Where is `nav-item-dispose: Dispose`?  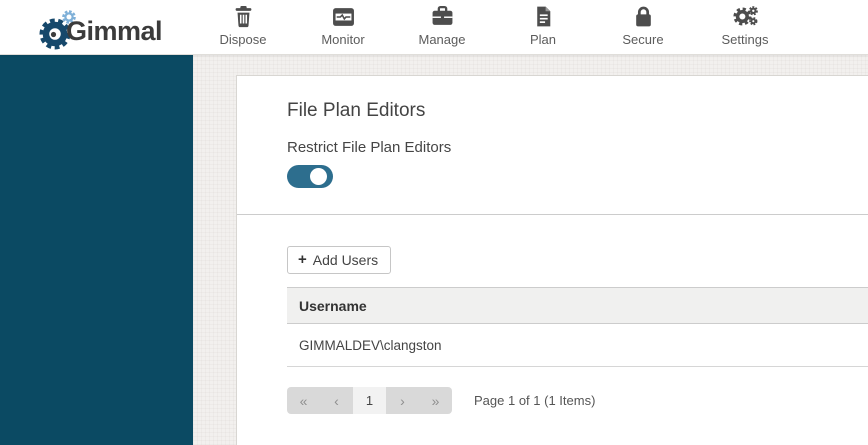
nav-item-dispose: Dispose is located at coordinates (243, 28).